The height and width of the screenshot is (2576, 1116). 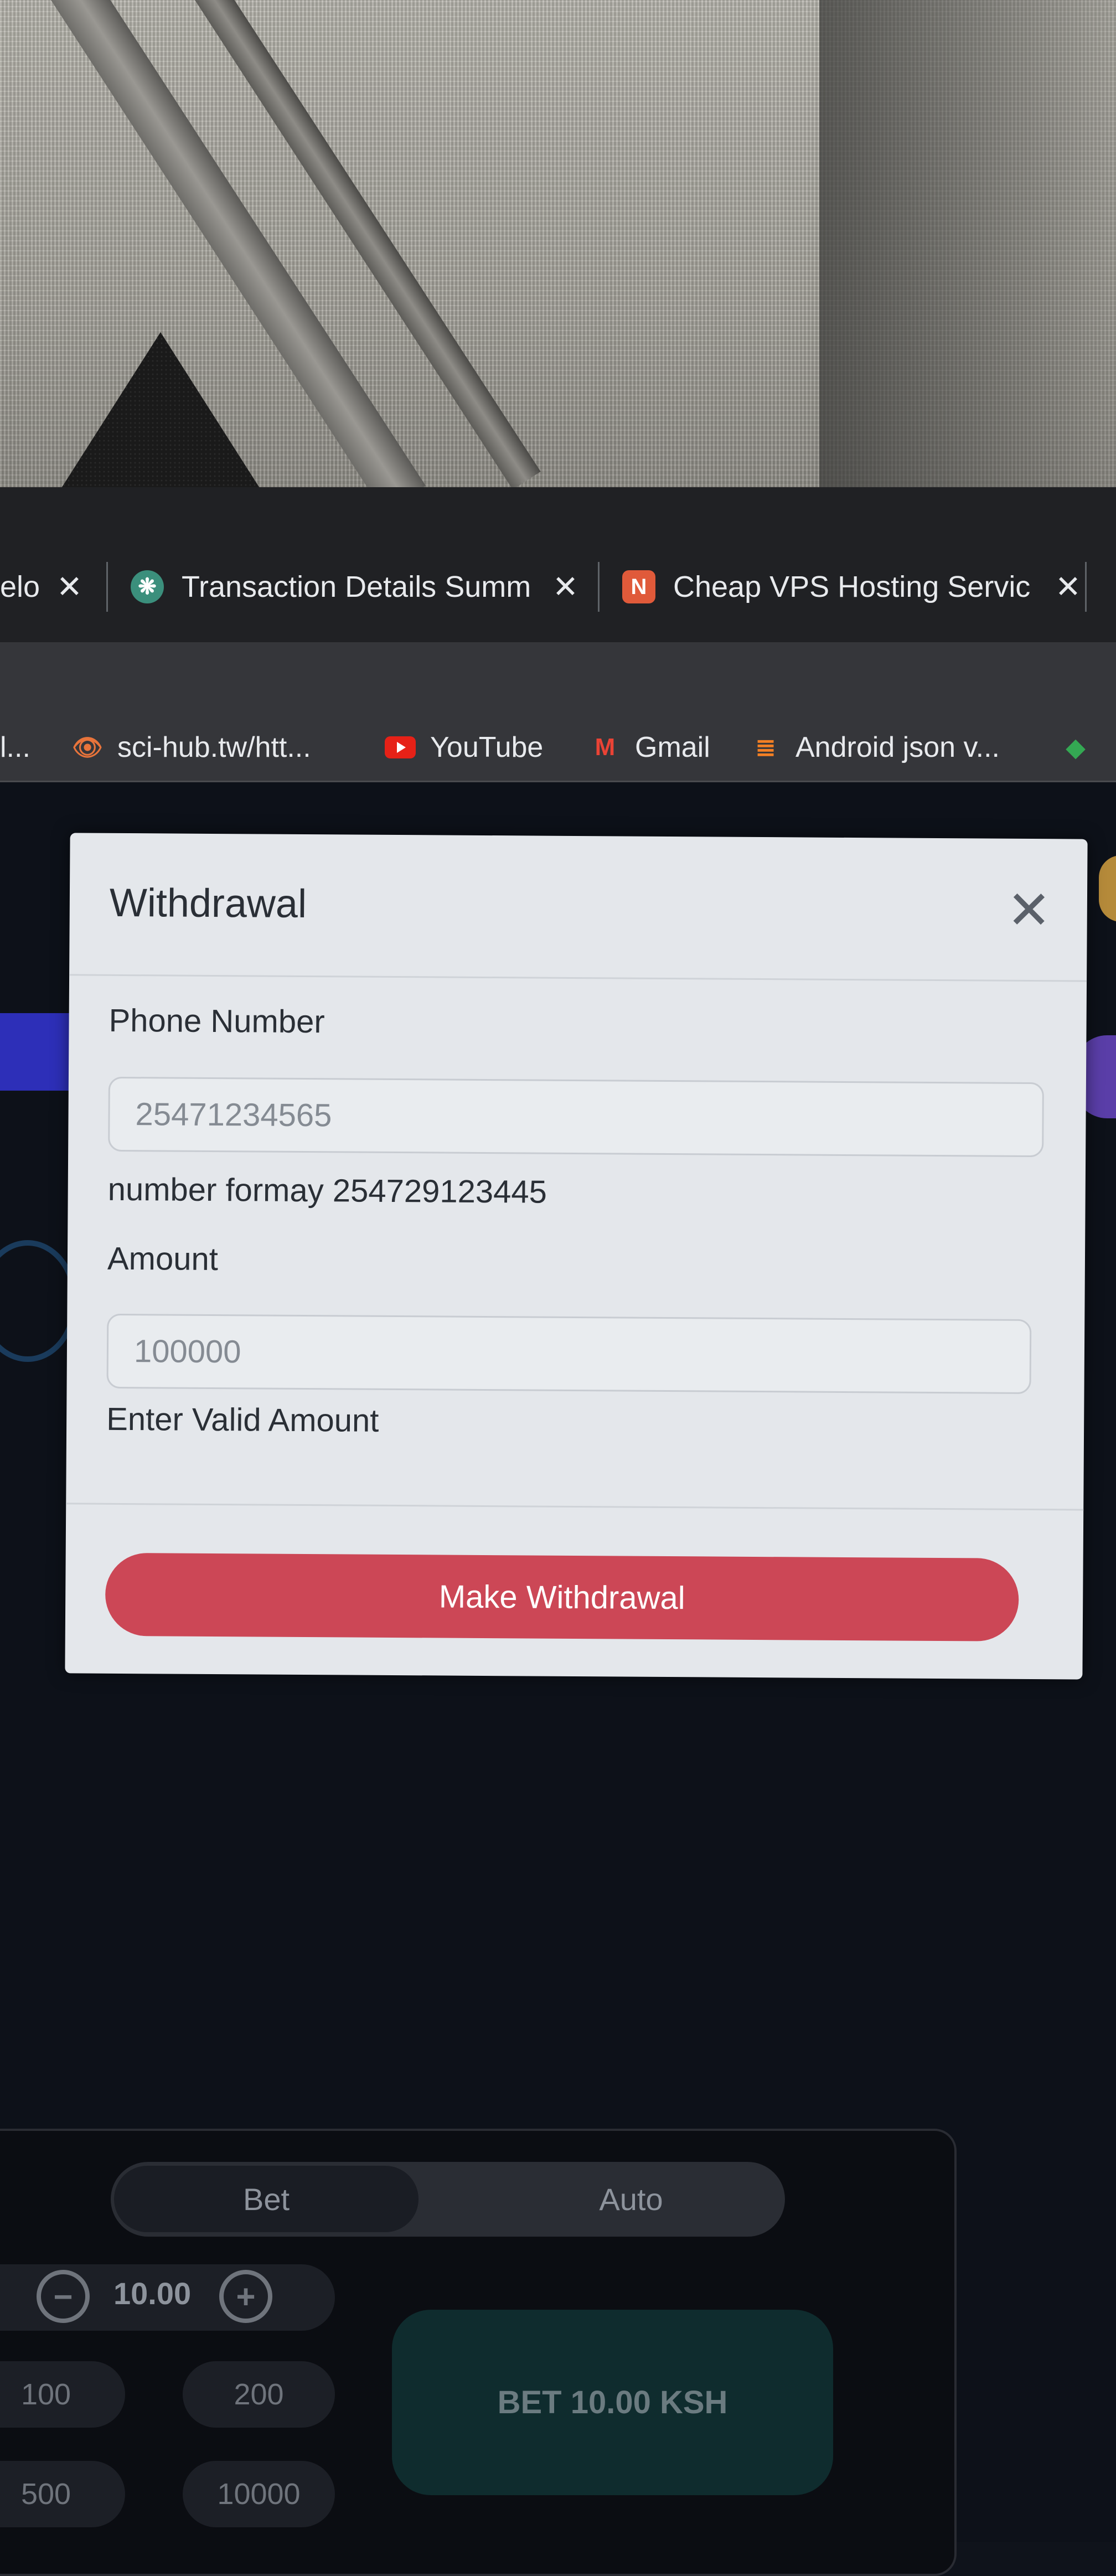 What do you see at coordinates (147, 586) in the screenshot?
I see `chatgpt-icon: ❋` at bounding box center [147, 586].